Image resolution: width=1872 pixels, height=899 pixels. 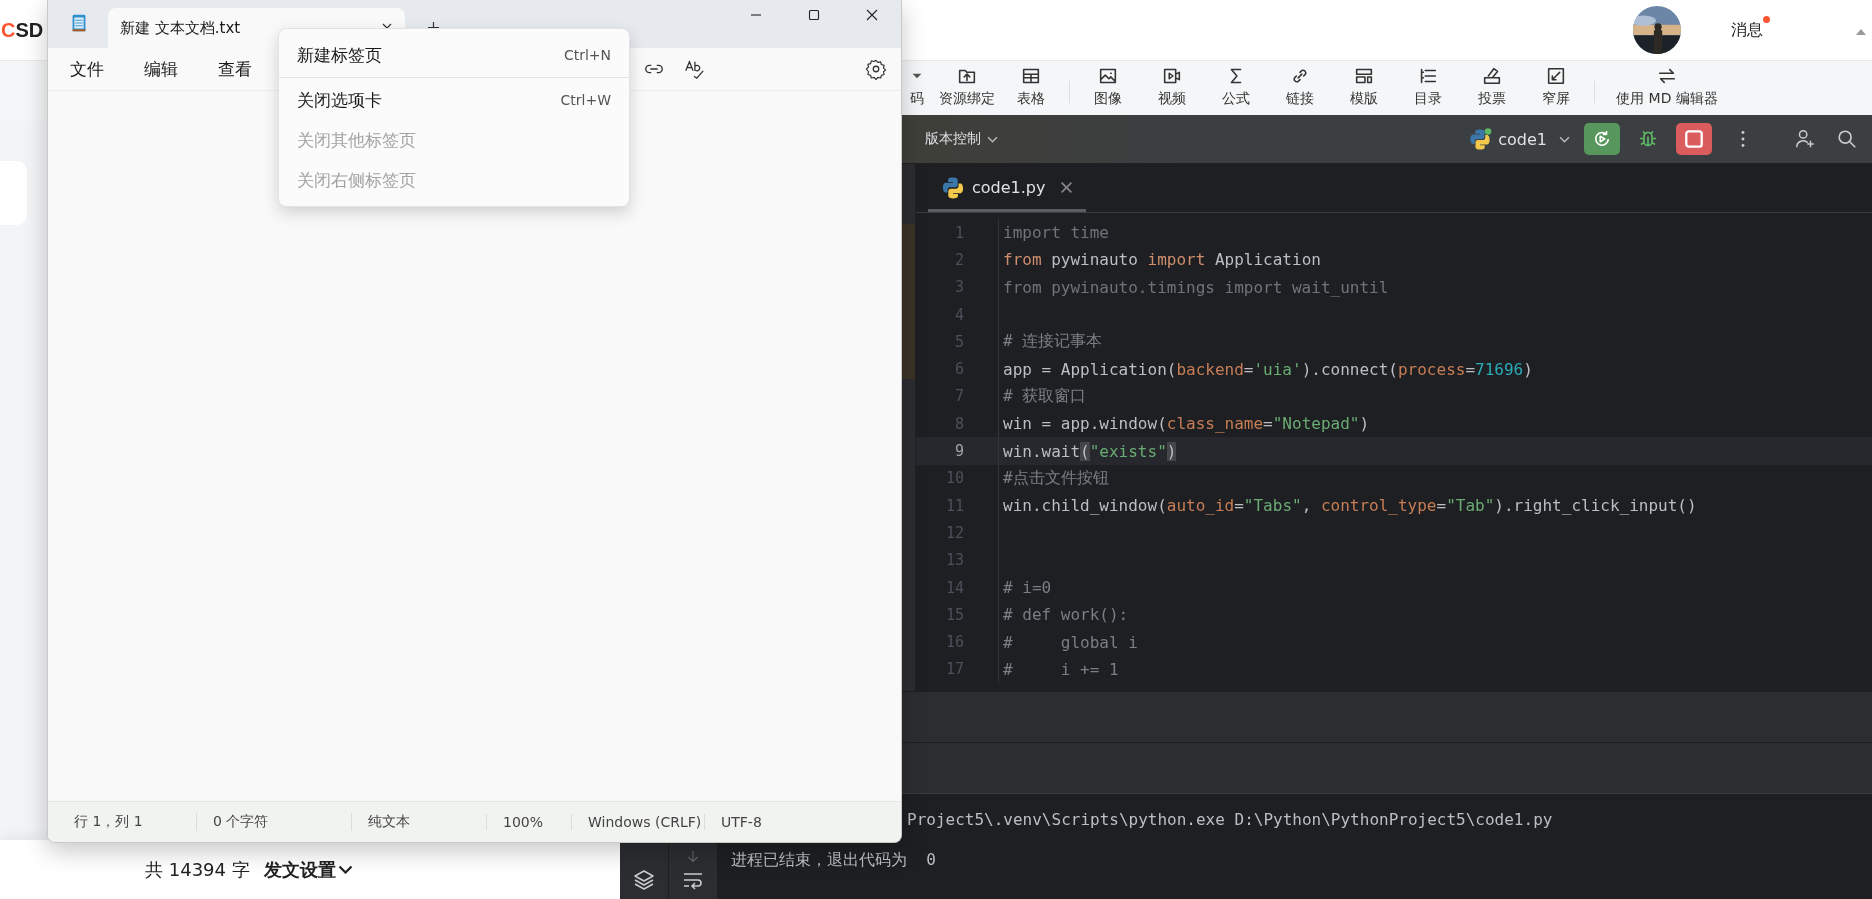 I want to click on code-line: # def work():, so click(x=1066, y=615).